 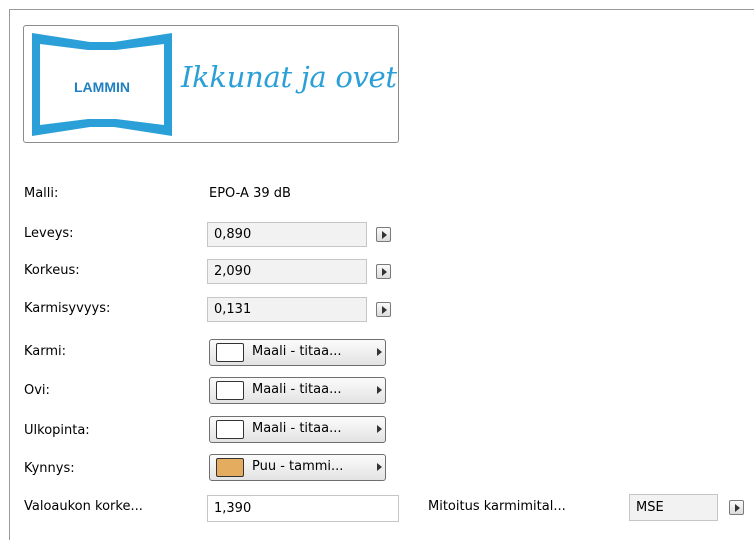 What do you see at coordinates (57, 430) in the screenshot?
I see `ulkopinta-label: Ulkopinta:` at bounding box center [57, 430].